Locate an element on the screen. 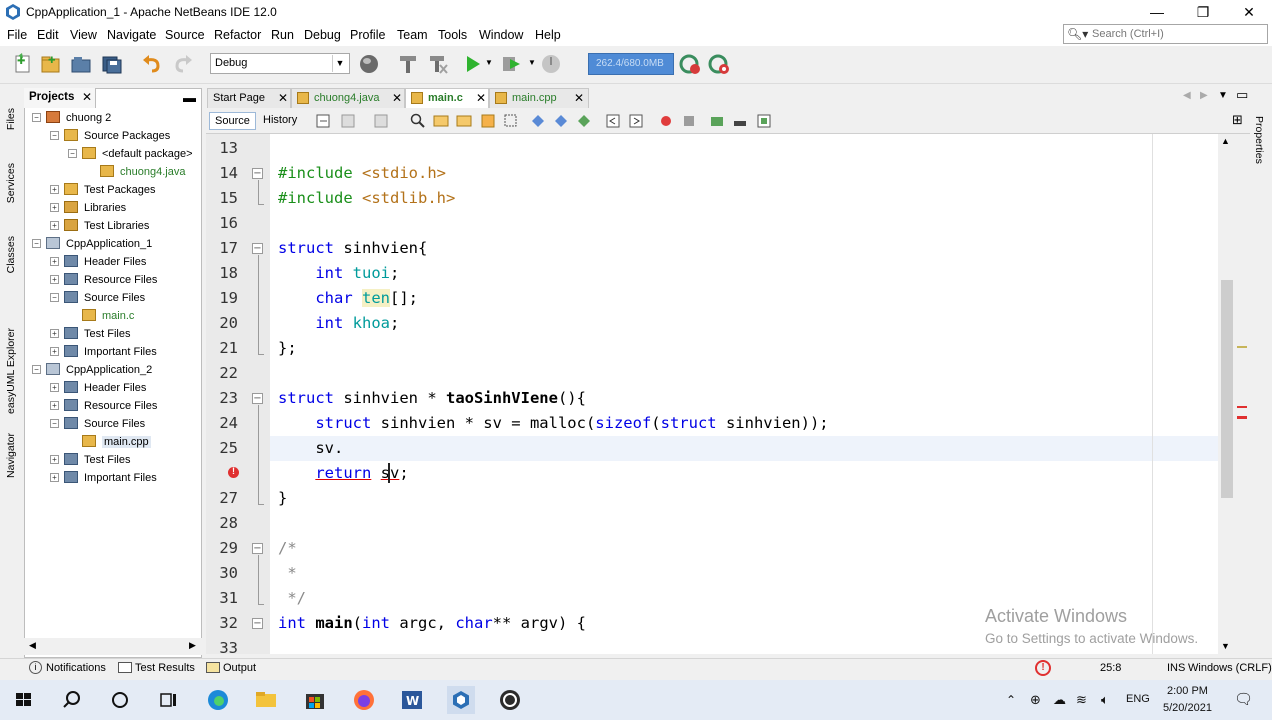 The width and height of the screenshot is (1272, 720). redo-icon is located at coordinates (183, 64).